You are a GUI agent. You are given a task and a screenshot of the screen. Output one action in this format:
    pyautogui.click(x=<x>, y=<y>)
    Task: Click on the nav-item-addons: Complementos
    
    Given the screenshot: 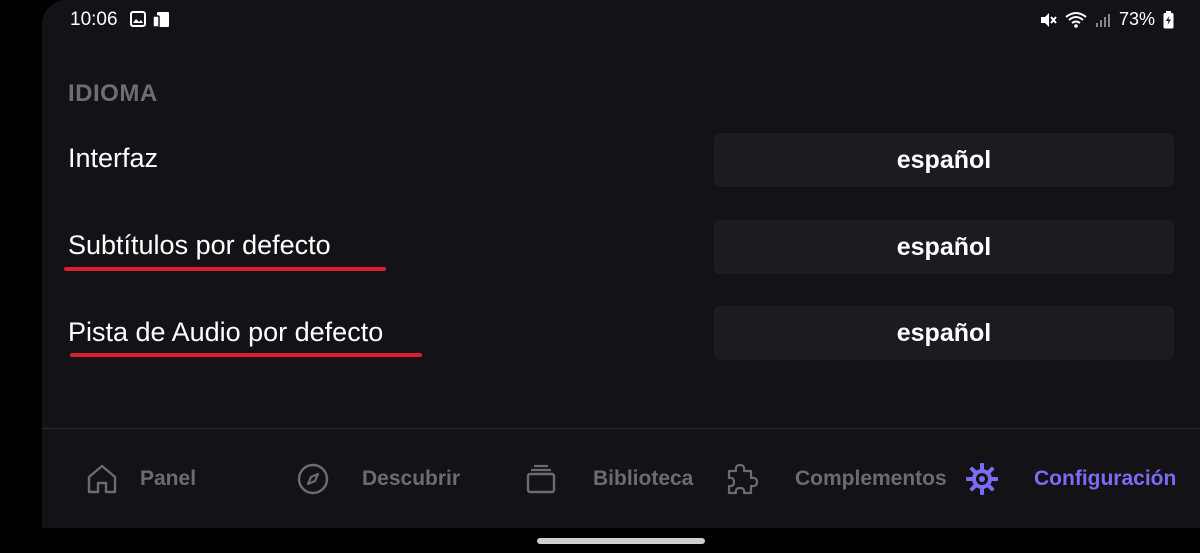 What is the action you would take?
    pyautogui.click(x=835, y=478)
    